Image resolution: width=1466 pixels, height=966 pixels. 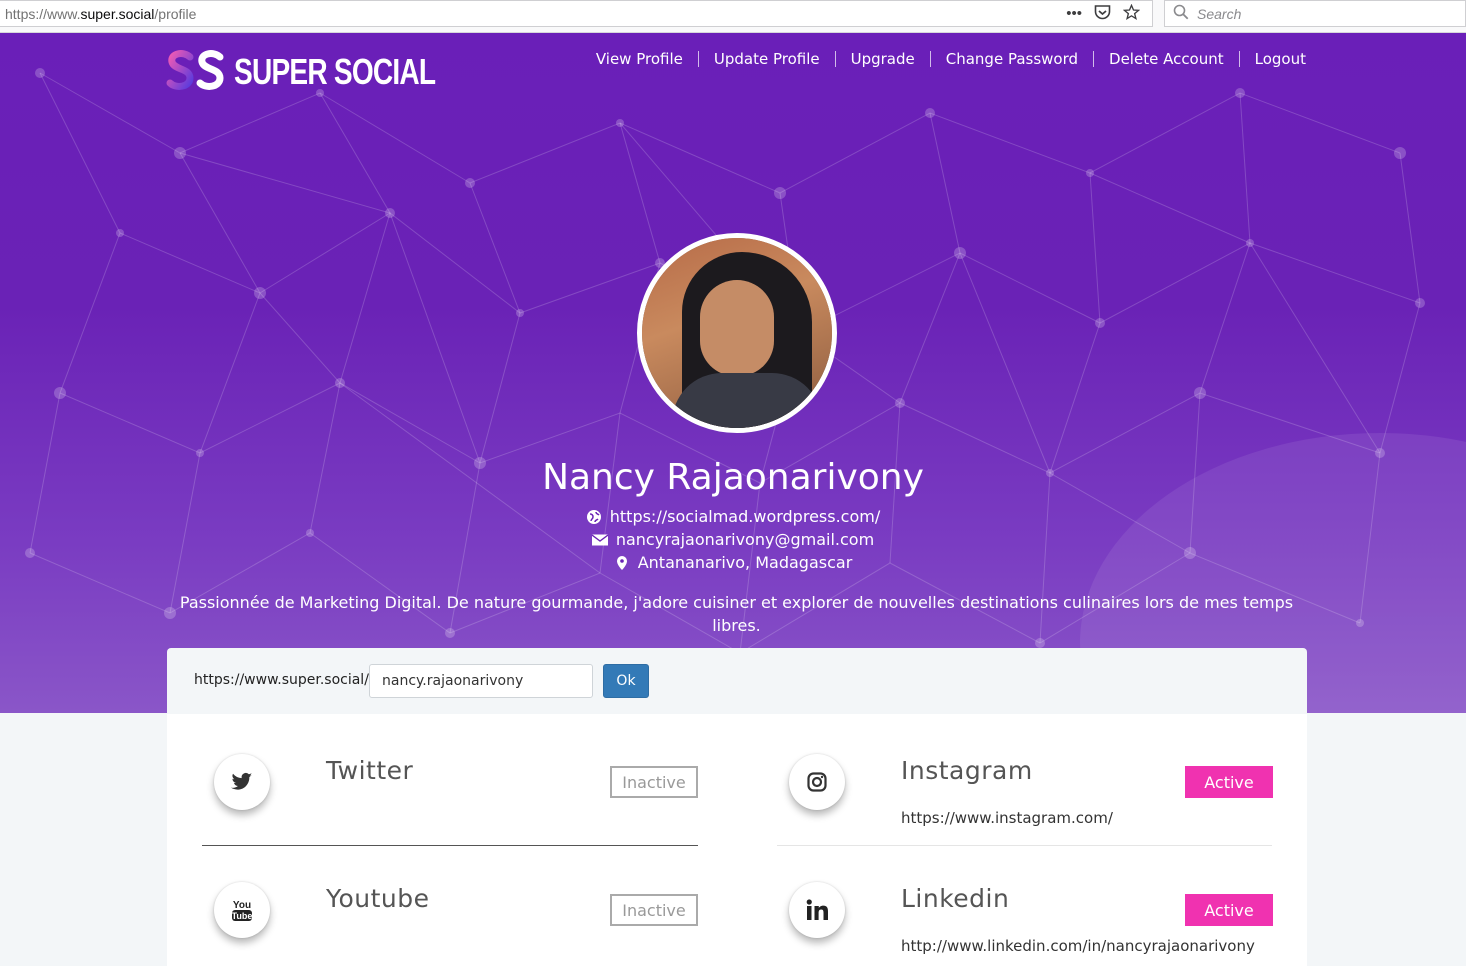 I want to click on network-name: Linkedin, so click(x=955, y=898).